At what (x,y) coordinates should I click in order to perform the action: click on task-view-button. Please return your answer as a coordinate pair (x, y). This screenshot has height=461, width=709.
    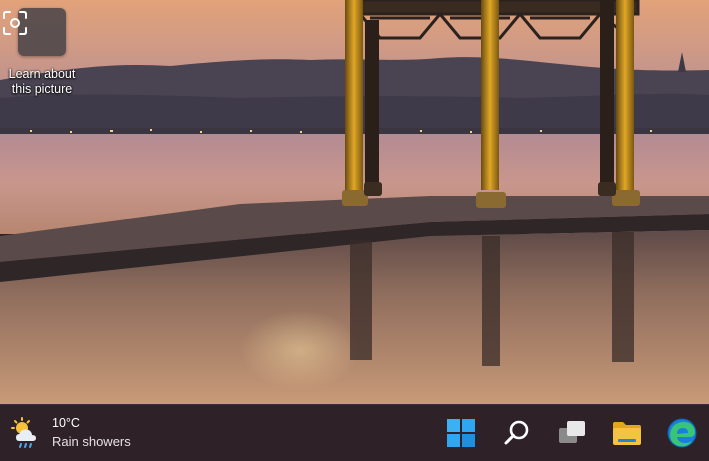
    Looking at the image, I should click on (572, 433).